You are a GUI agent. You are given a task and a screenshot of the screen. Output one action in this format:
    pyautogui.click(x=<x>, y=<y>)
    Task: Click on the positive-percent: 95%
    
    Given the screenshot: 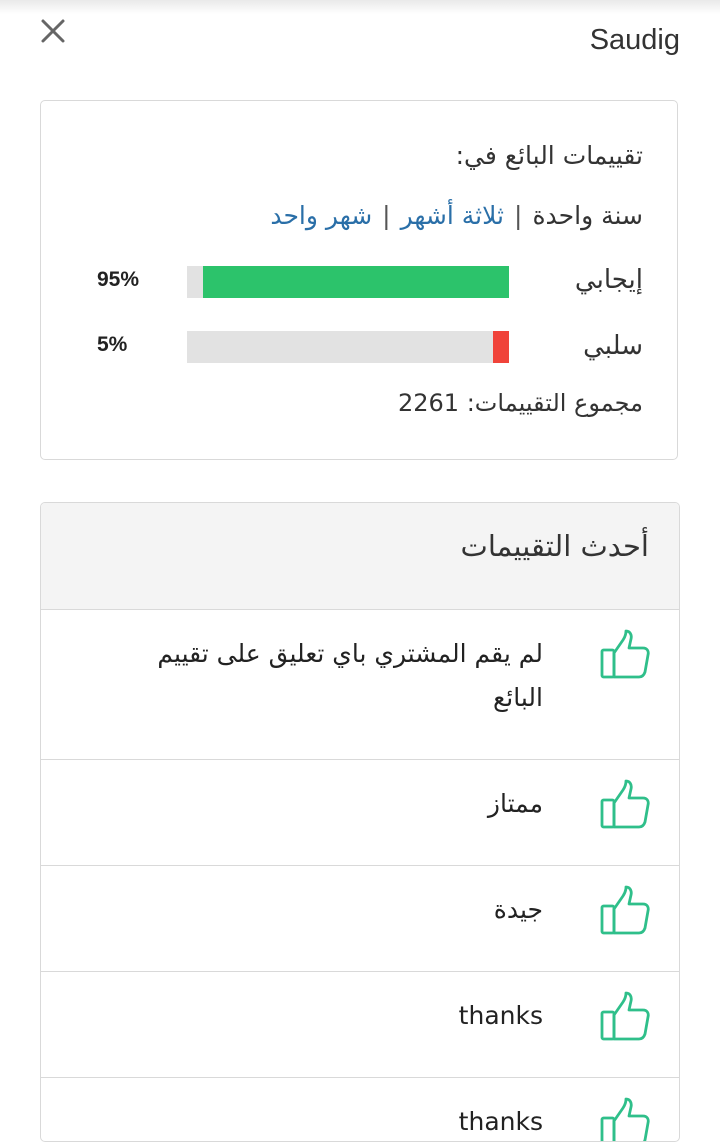 What is the action you would take?
    pyautogui.click(x=118, y=279)
    